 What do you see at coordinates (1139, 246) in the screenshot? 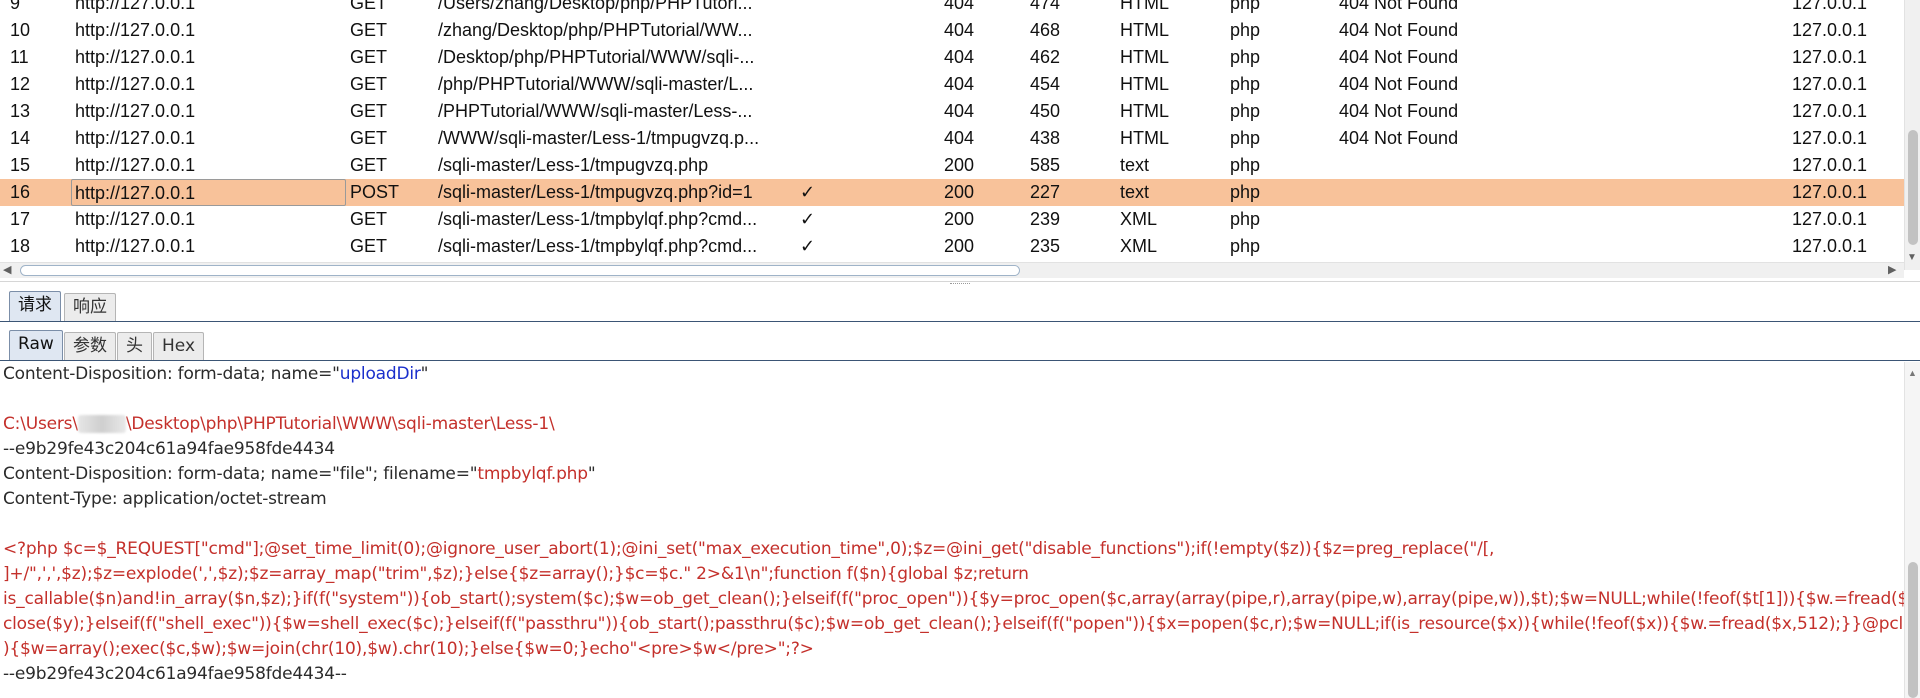
I see `cell-mime: XML` at bounding box center [1139, 246].